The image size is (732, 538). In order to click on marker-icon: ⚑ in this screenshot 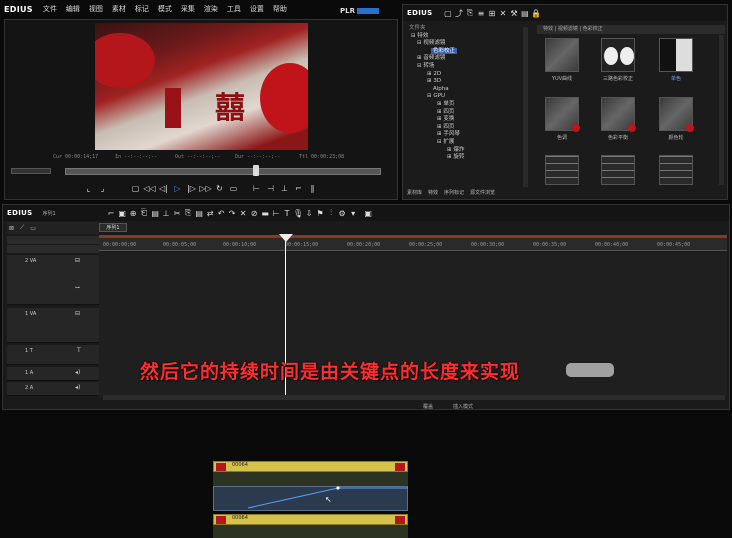, I will do `click(320, 213)`.